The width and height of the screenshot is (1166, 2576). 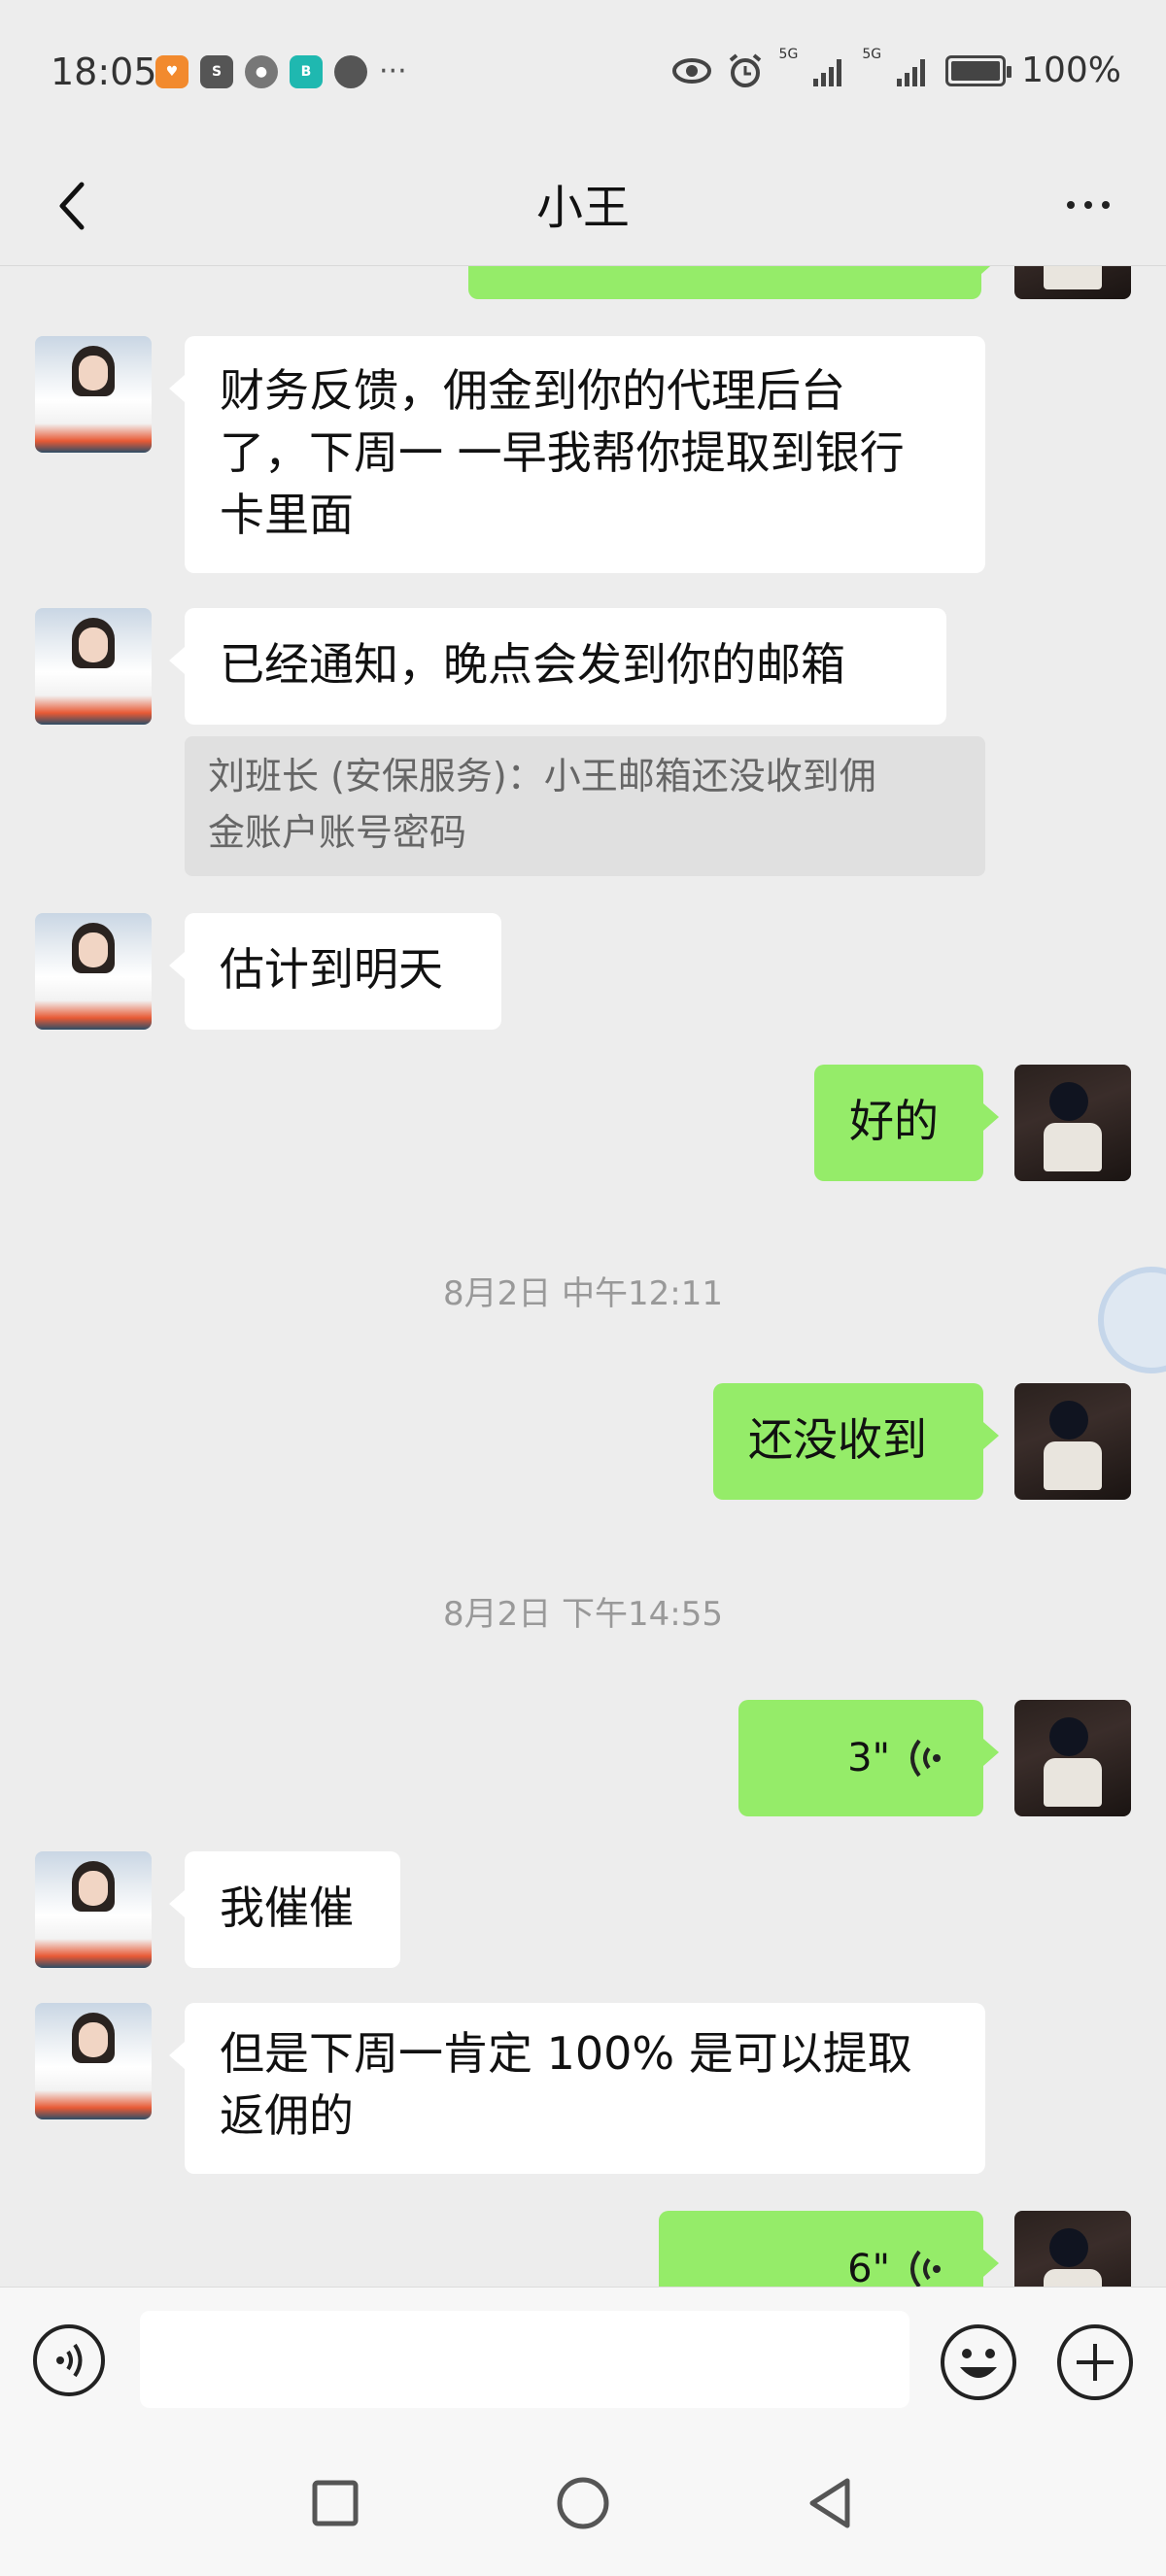 What do you see at coordinates (868, 2267) in the screenshot?
I see `voice-duration: 6"` at bounding box center [868, 2267].